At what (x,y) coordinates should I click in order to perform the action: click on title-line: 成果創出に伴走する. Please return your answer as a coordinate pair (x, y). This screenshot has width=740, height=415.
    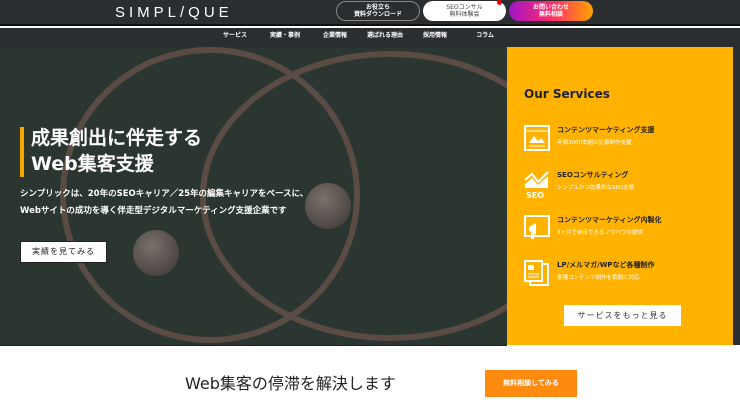
    Looking at the image, I should click on (117, 138).